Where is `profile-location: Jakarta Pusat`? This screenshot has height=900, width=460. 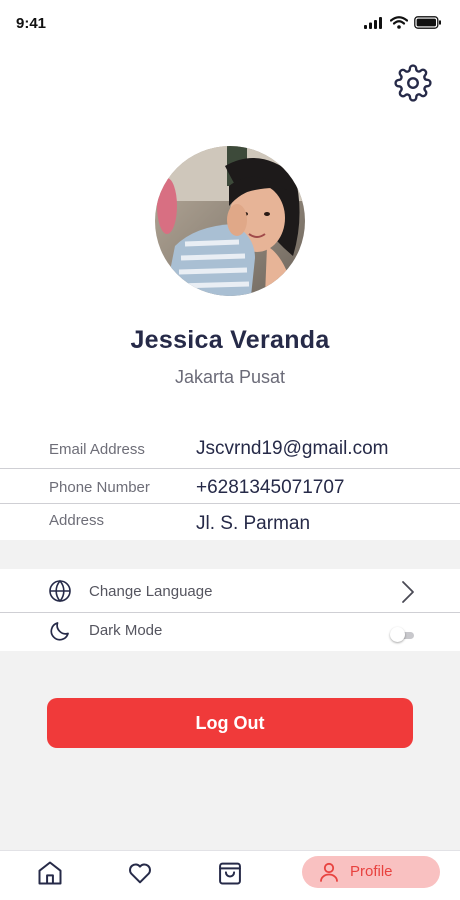
profile-location: Jakarta Pusat is located at coordinates (230, 377).